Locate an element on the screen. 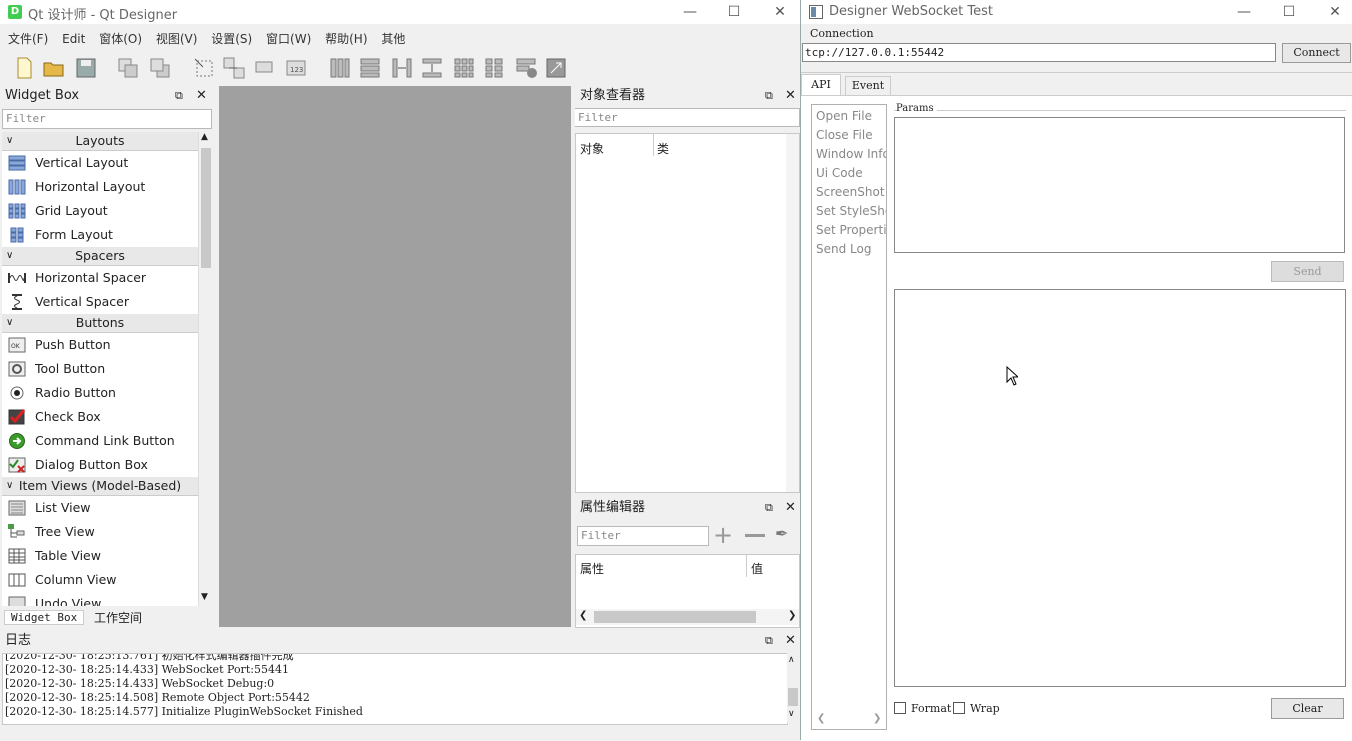 Image resolution: width=1352 pixels, height=741 pixels. tab-widget-box: Widget Box is located at coordinates (44, 617).